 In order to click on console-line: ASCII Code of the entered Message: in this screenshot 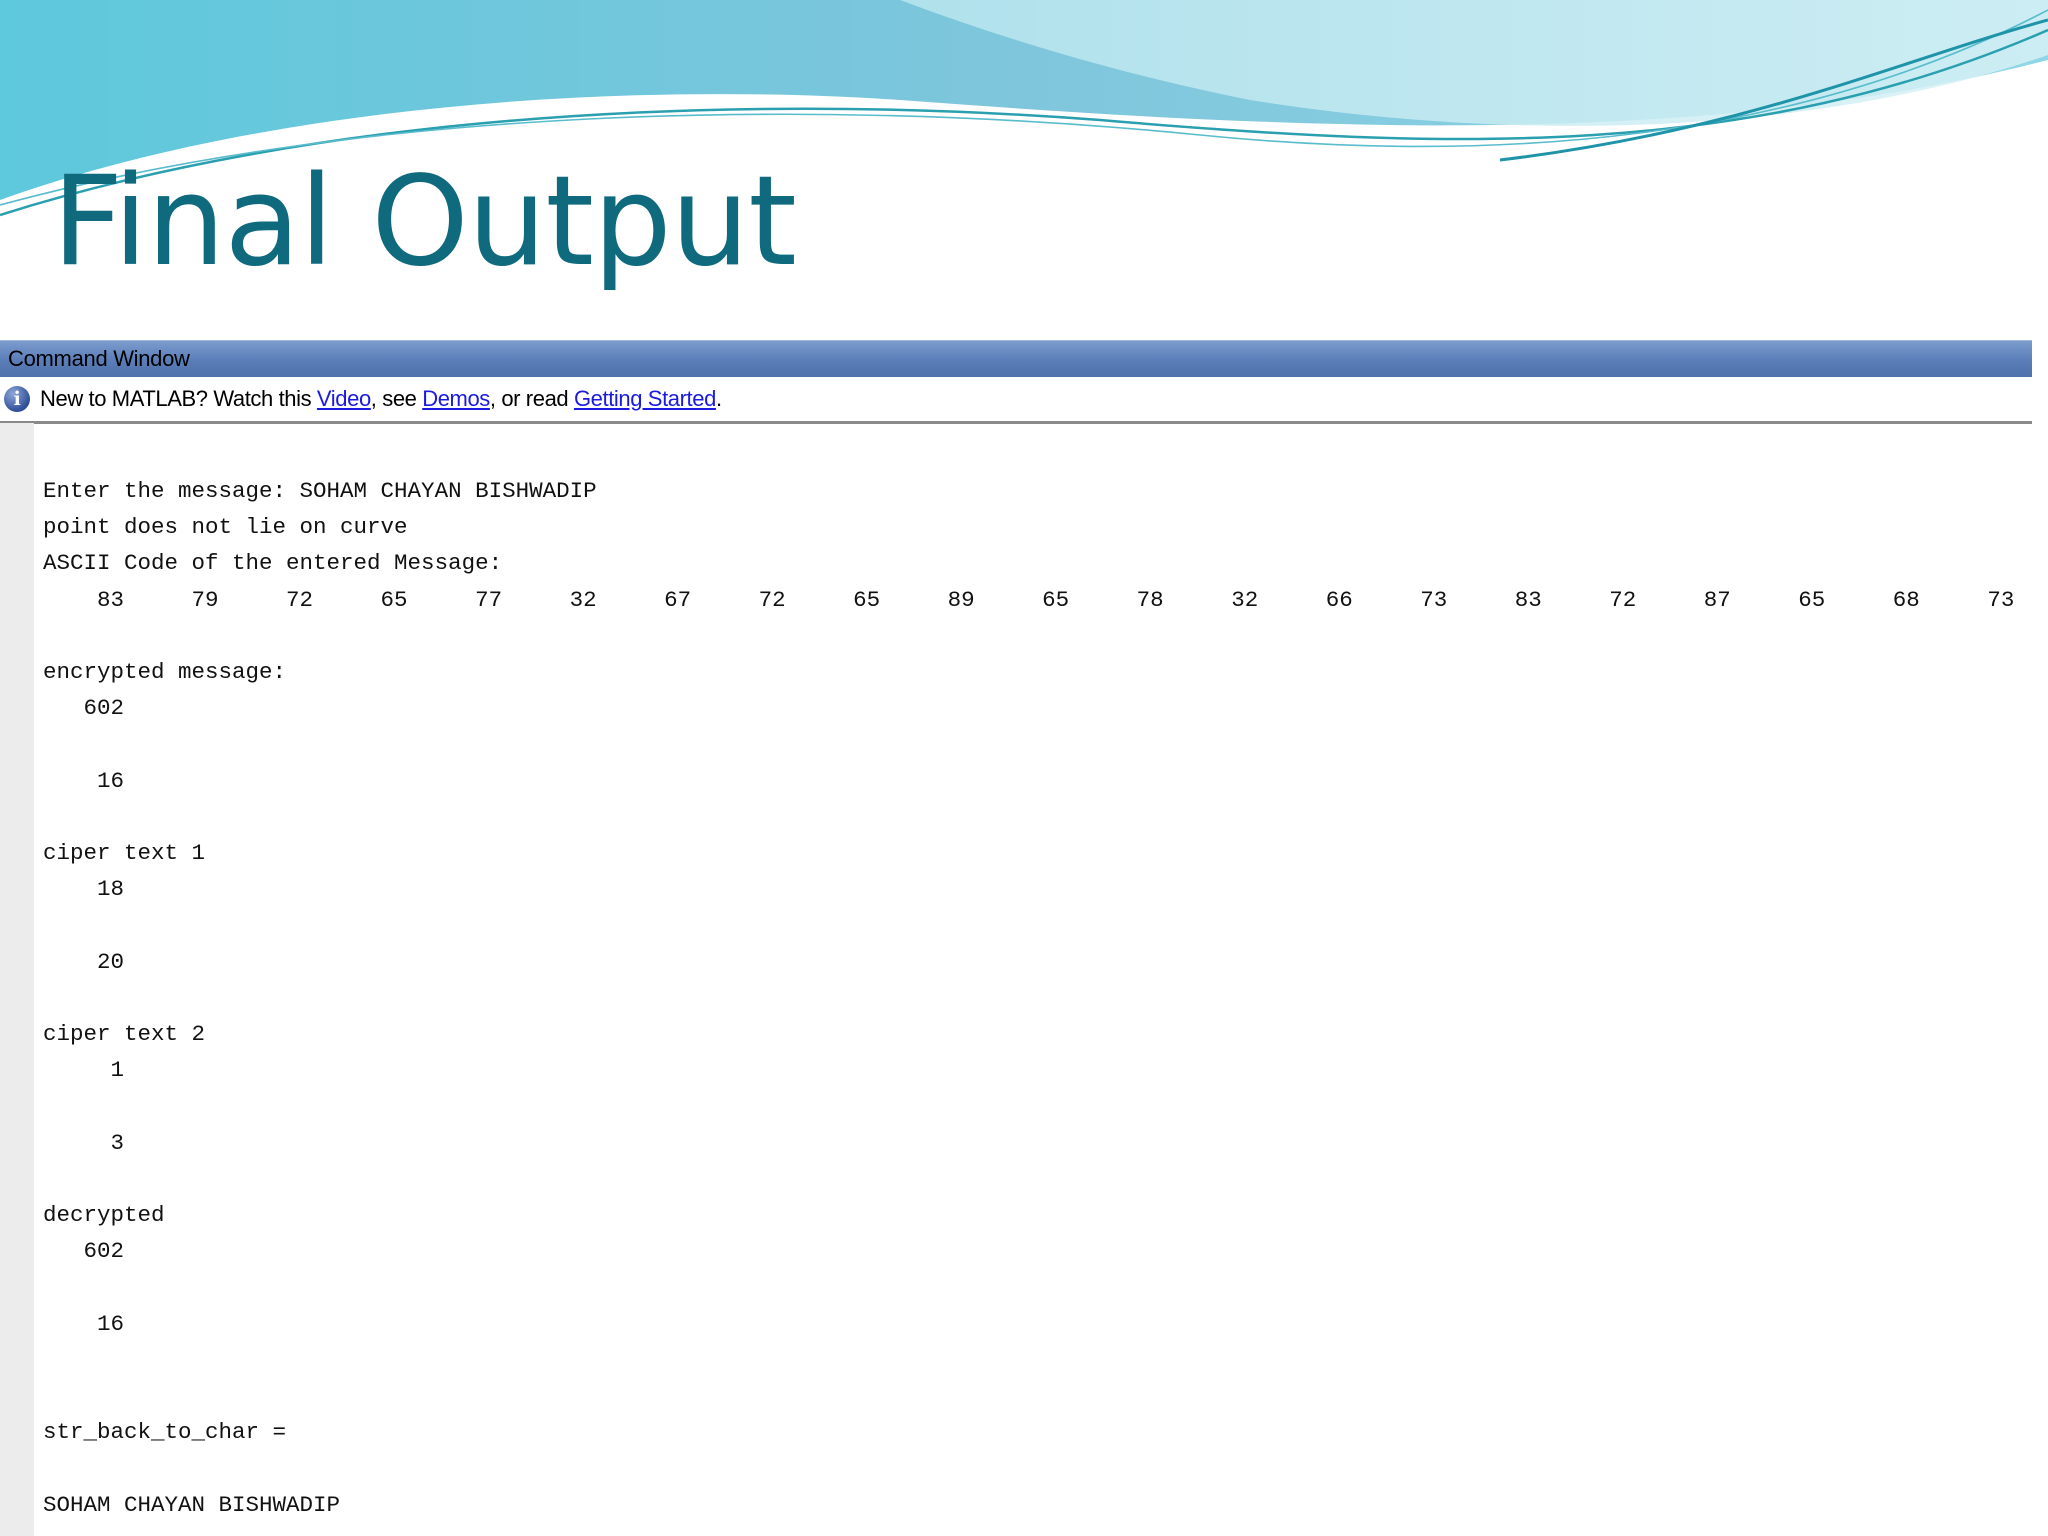, I will do `click(273, 563)`.